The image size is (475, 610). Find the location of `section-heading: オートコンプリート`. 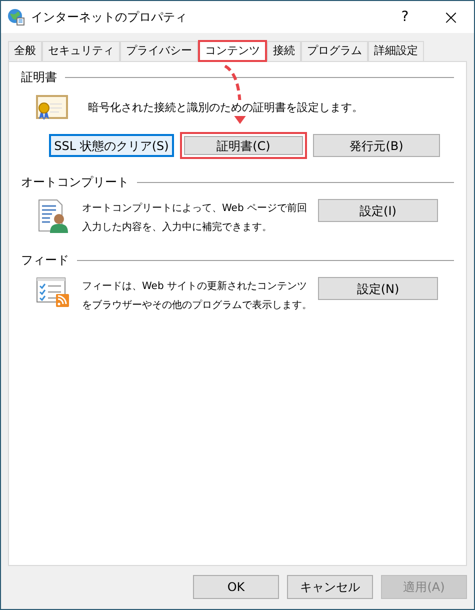

section-heading: オートコンプリート is located at coordinates (75, 182).